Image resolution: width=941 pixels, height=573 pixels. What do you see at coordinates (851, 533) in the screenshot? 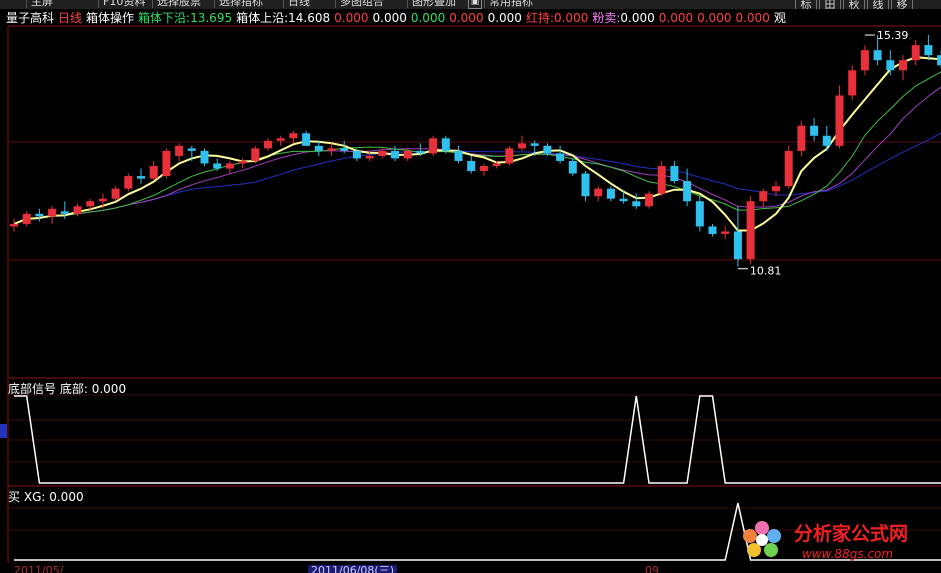
I see `logo-title: 分析家公式网` at bounding box center [851, 533].